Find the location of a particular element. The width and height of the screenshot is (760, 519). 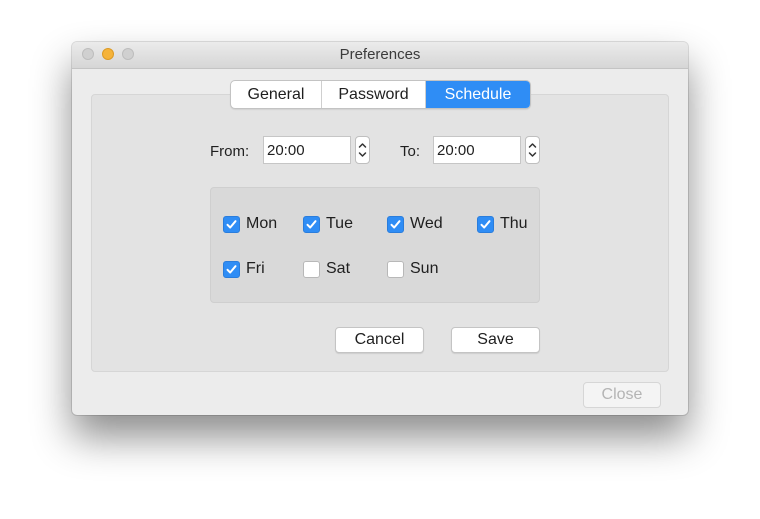

day-fri: Fri is located at coordinates (244, 269).